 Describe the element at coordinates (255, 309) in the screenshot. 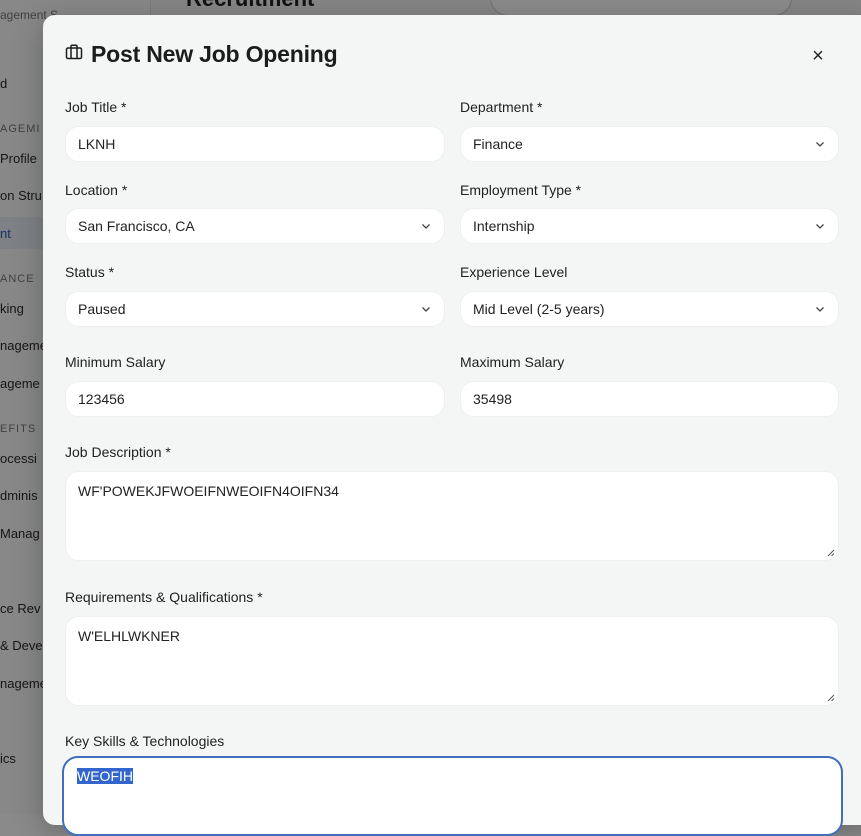

I see `status-select: Paused` at that location.